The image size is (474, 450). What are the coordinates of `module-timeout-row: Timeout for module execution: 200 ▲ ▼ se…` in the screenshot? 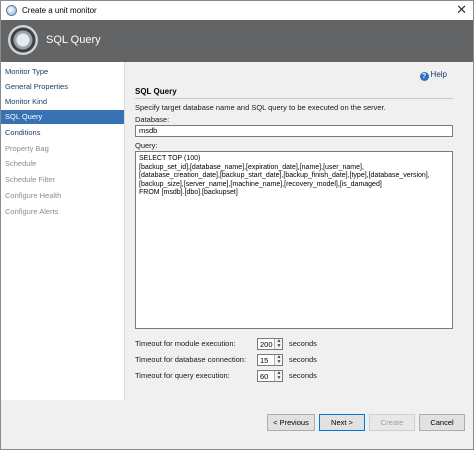 It's located at (285, 344).